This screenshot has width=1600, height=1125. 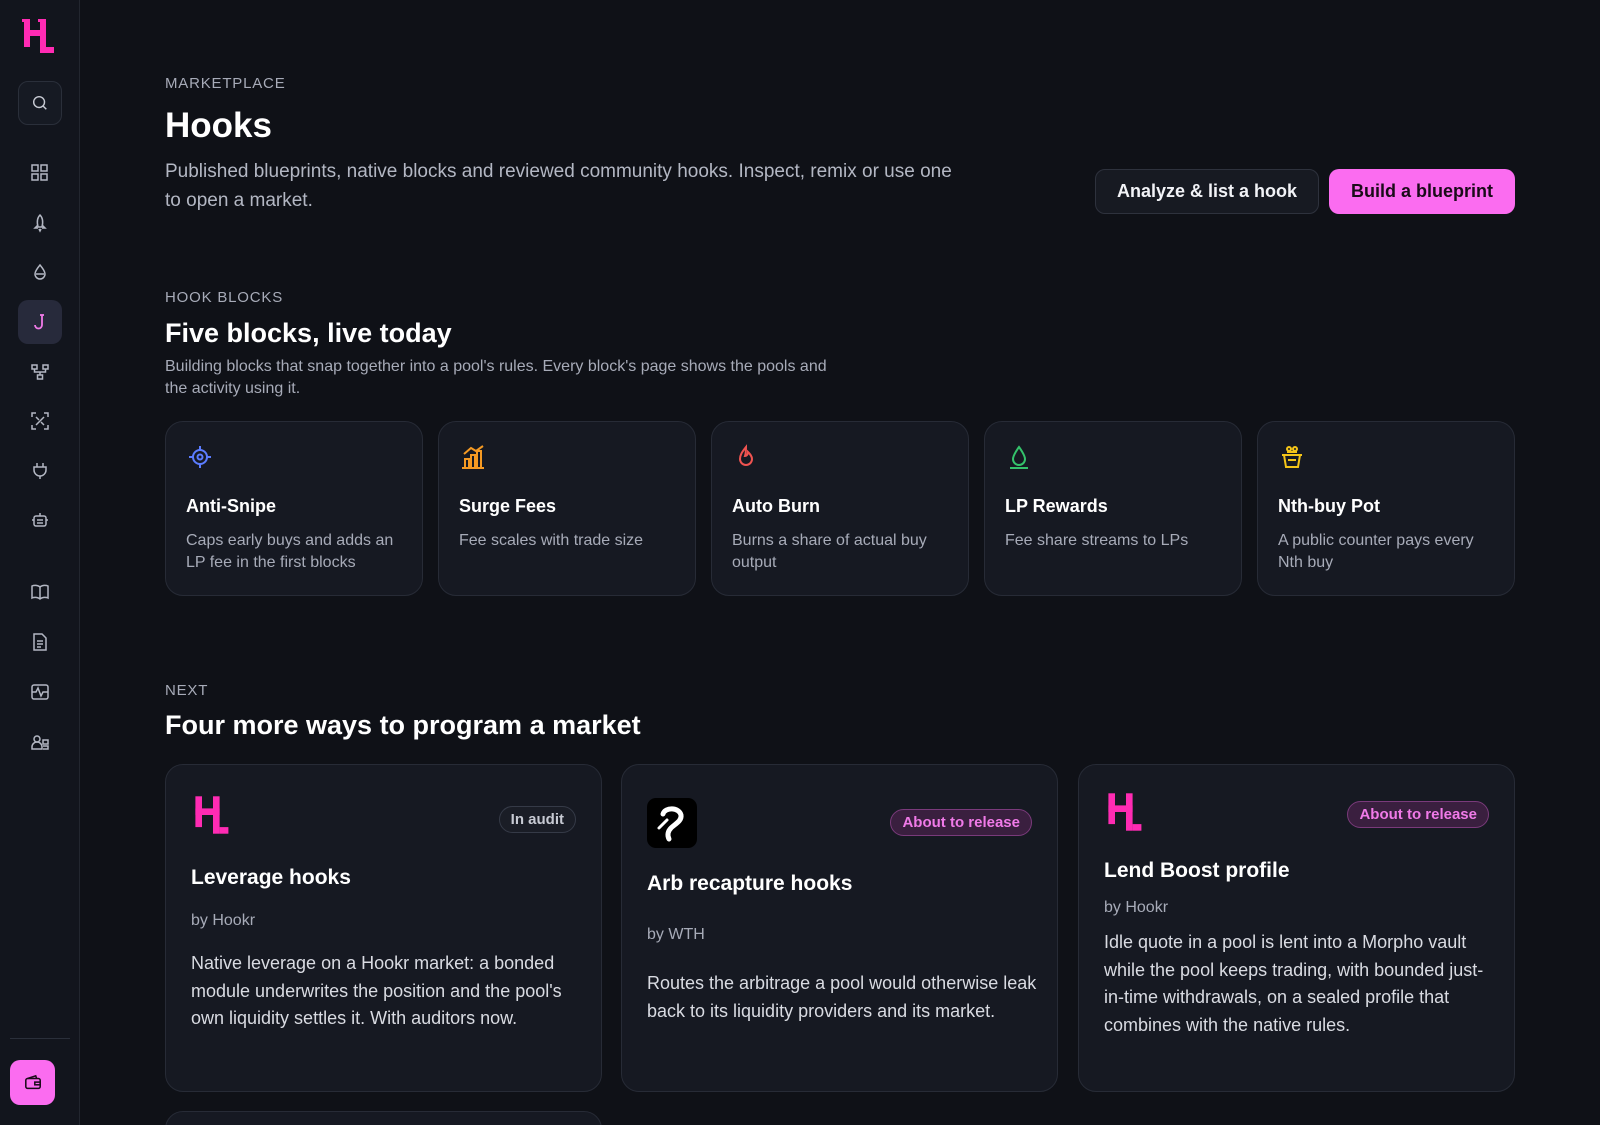 I want to click on hook-blocks-eyebrow: HOOK BLOCKS, so click(x=224, y=297).